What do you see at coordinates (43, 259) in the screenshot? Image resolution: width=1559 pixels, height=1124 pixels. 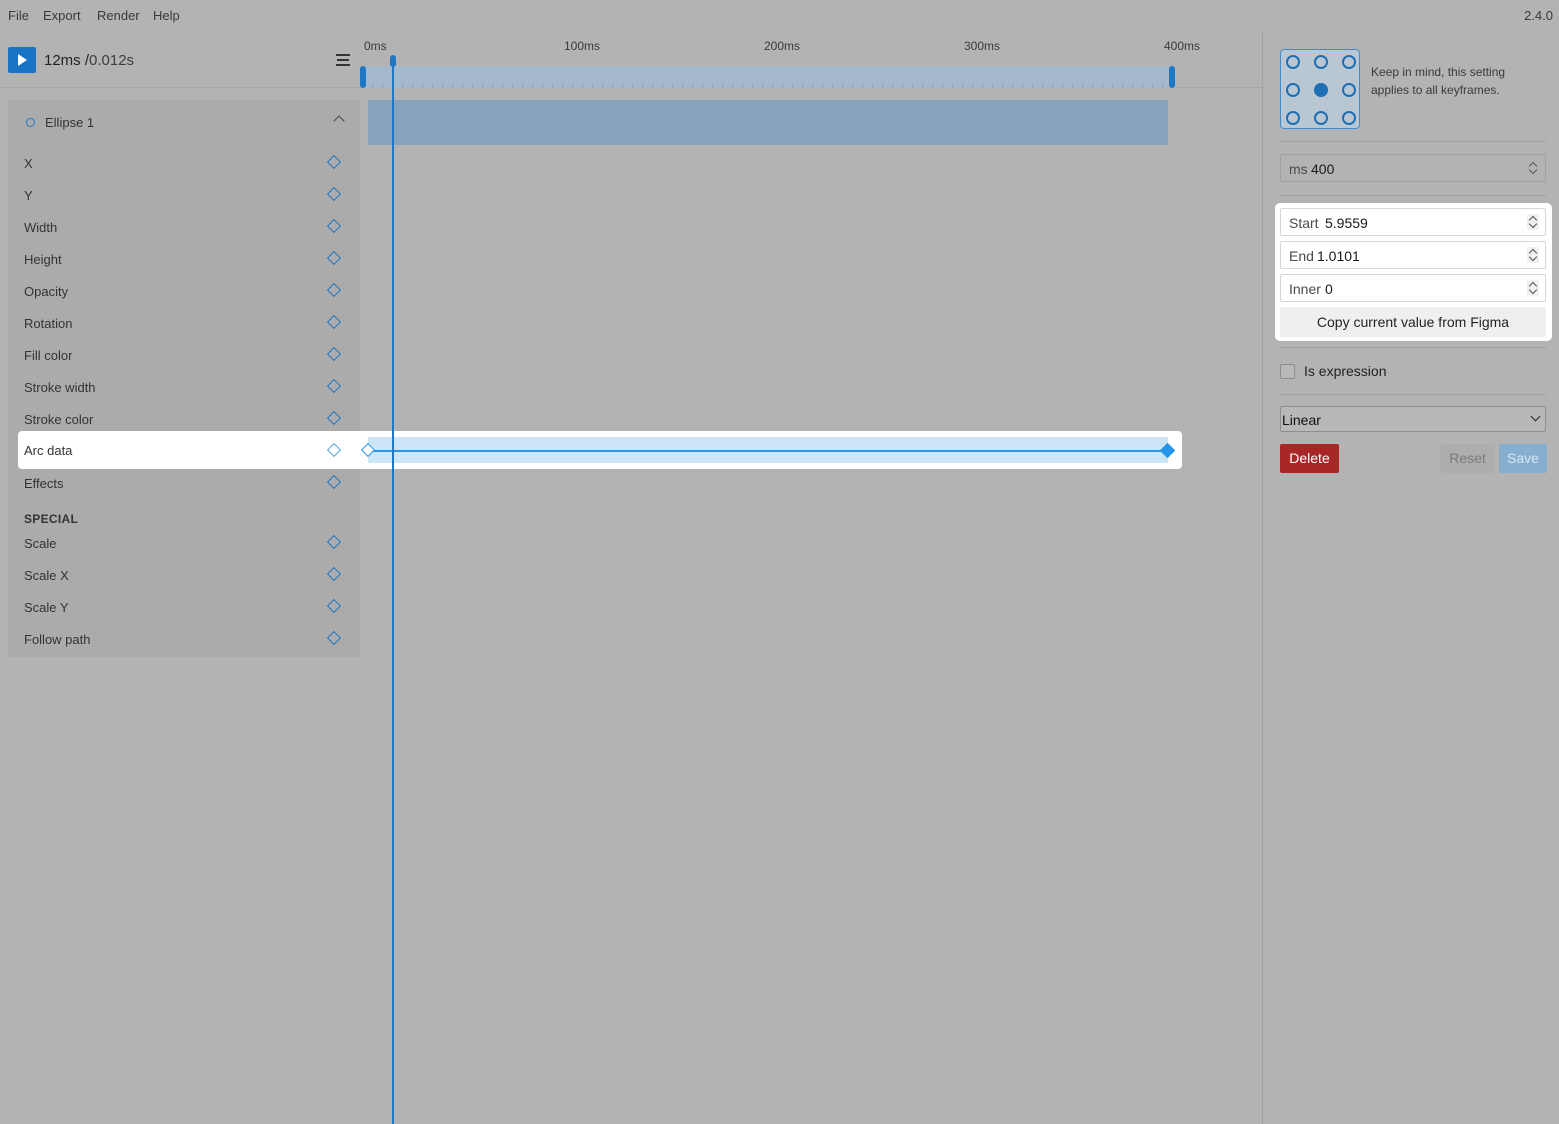 I see `property-label: Height` at bounding box center [43, 259].